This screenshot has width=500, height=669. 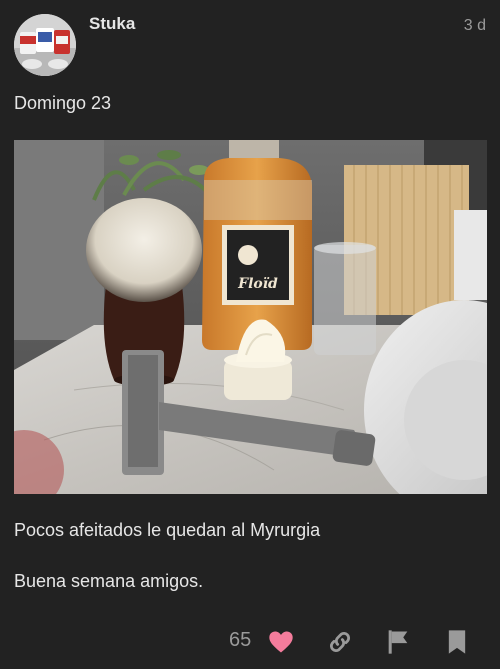 I want to click on username: Stuka, so click(x=112, y=24).